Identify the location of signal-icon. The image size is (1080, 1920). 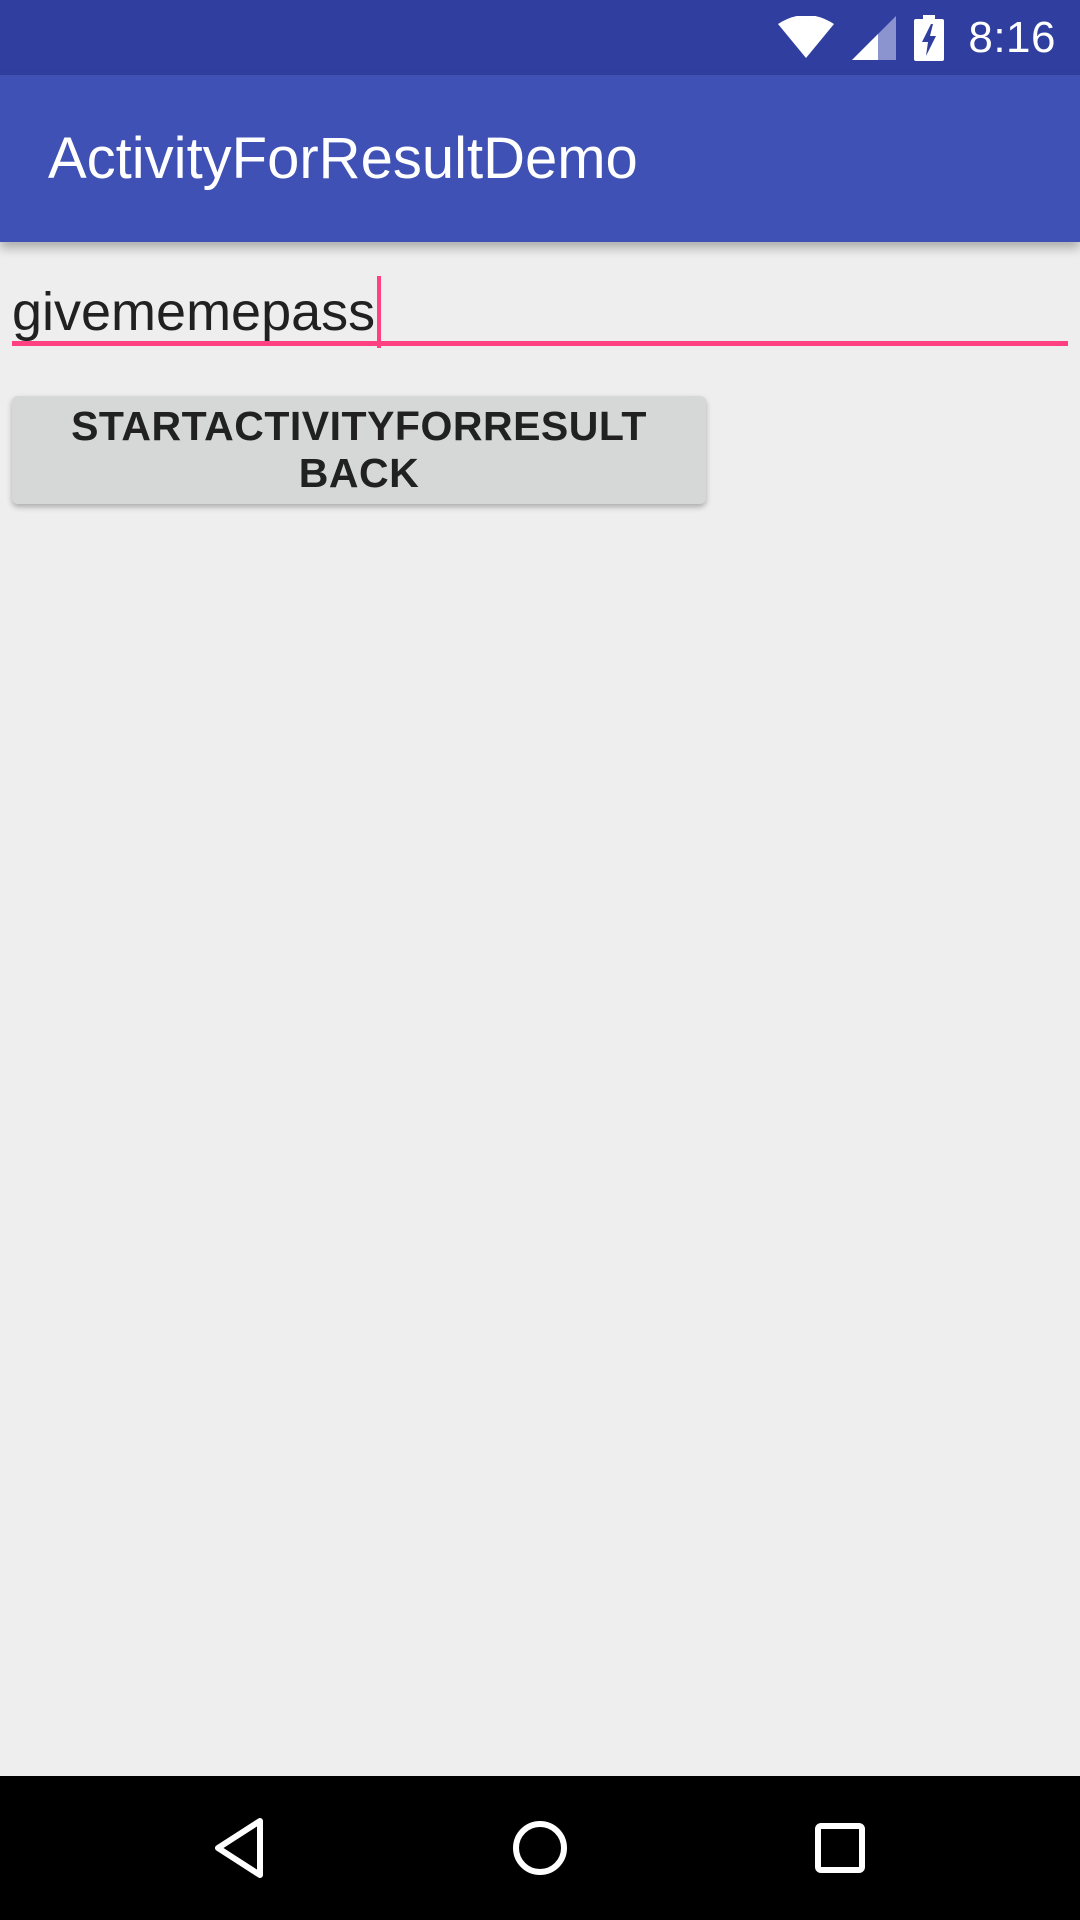
(874, 37).